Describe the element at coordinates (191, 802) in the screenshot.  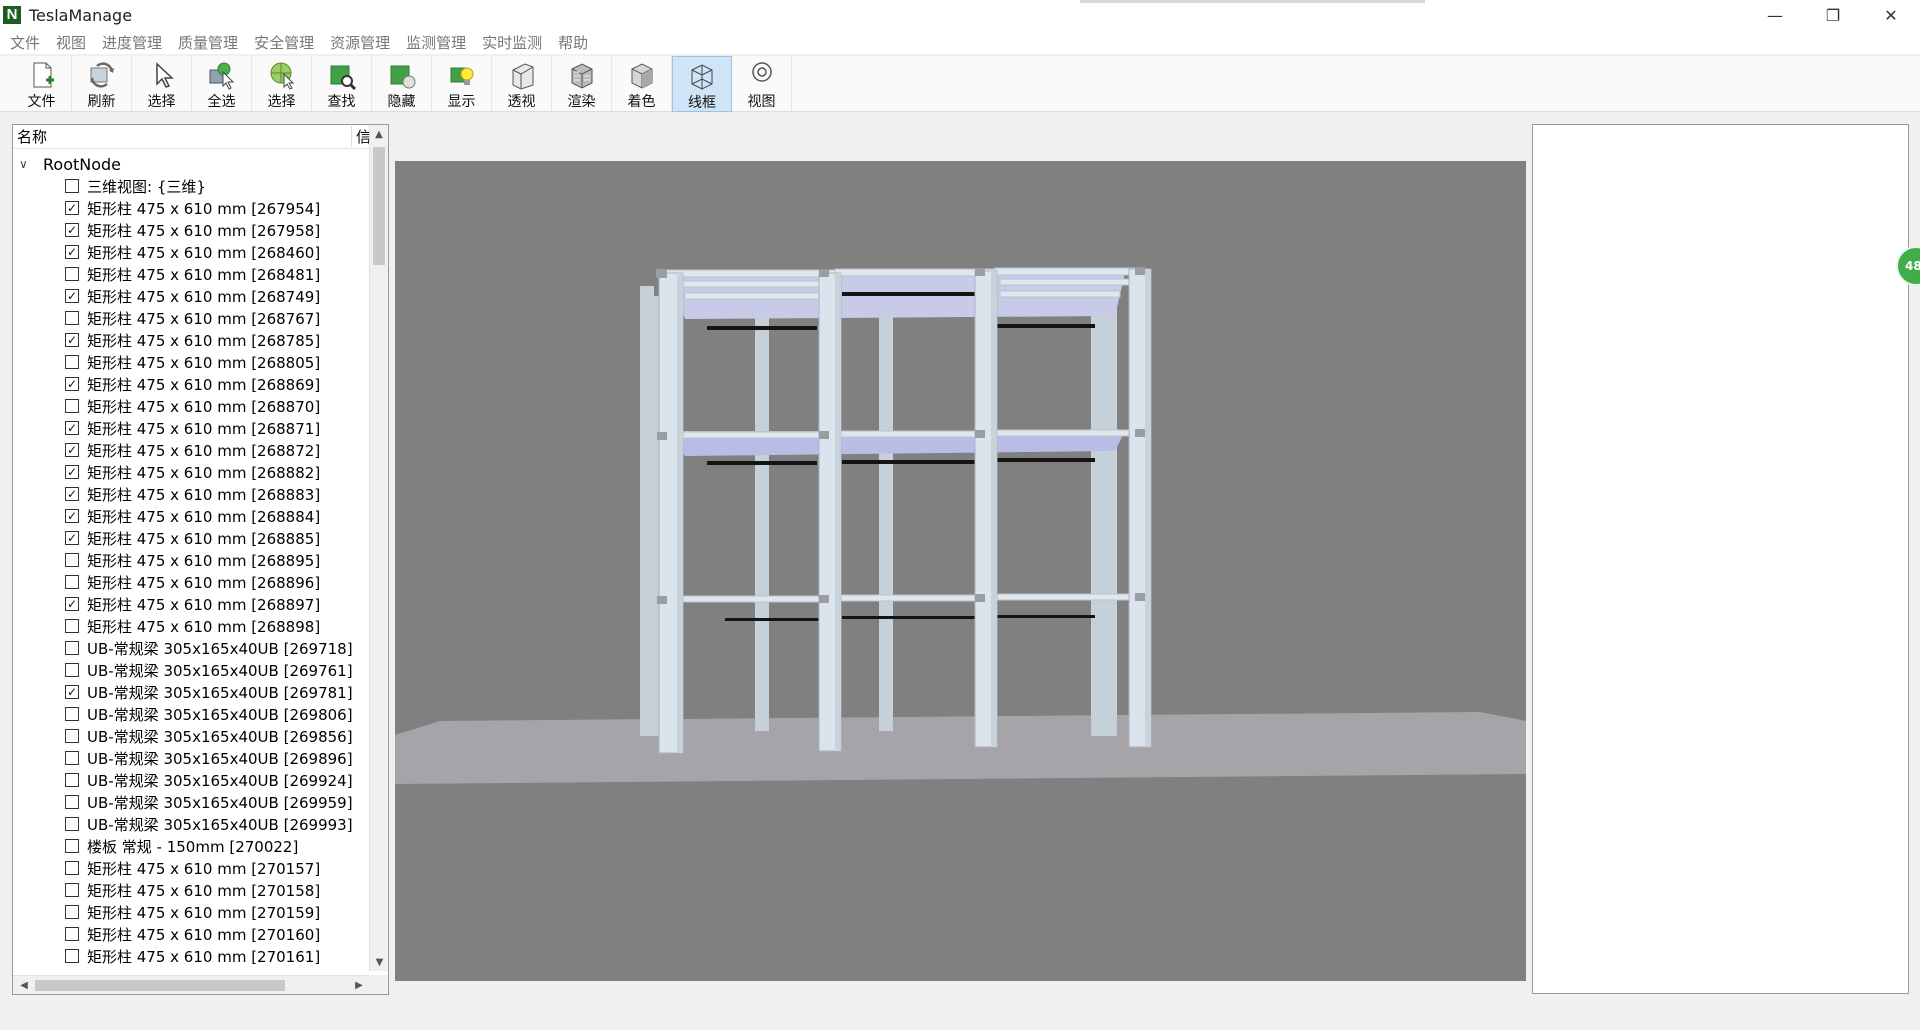
I see `tree-item: UB-常规梁 305x165x40UB [269959]` at that location.